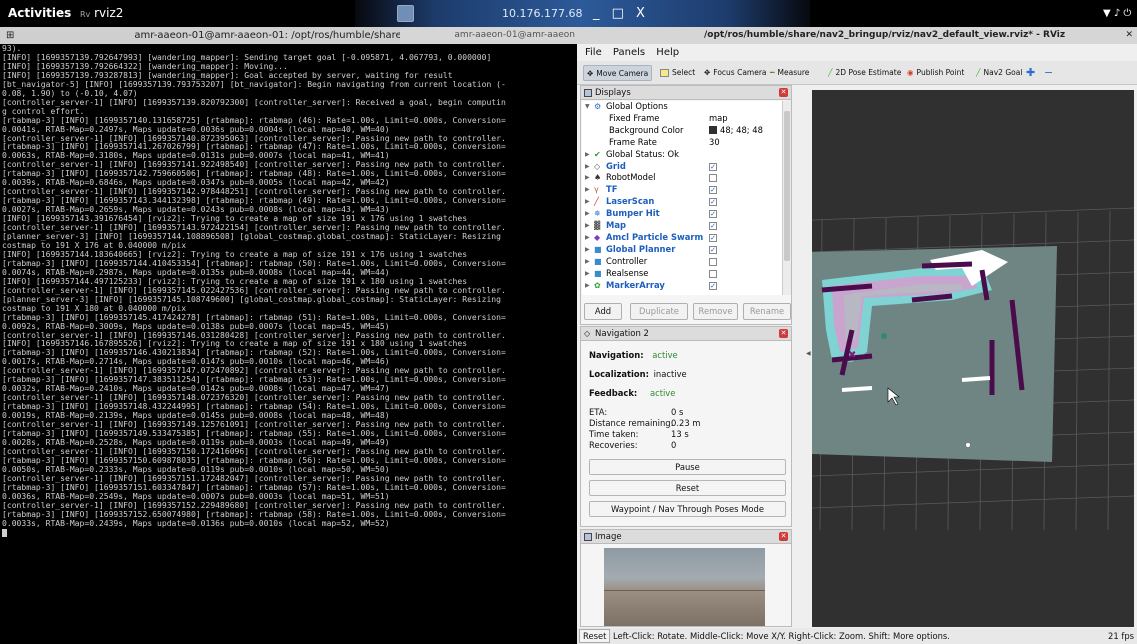 The width and height of the screenshot is (1137, 644). What do you see at coordinates (808, 358) in the screenshot?
I see `panel-splitter: ◀` at bounding box center [808, 358].